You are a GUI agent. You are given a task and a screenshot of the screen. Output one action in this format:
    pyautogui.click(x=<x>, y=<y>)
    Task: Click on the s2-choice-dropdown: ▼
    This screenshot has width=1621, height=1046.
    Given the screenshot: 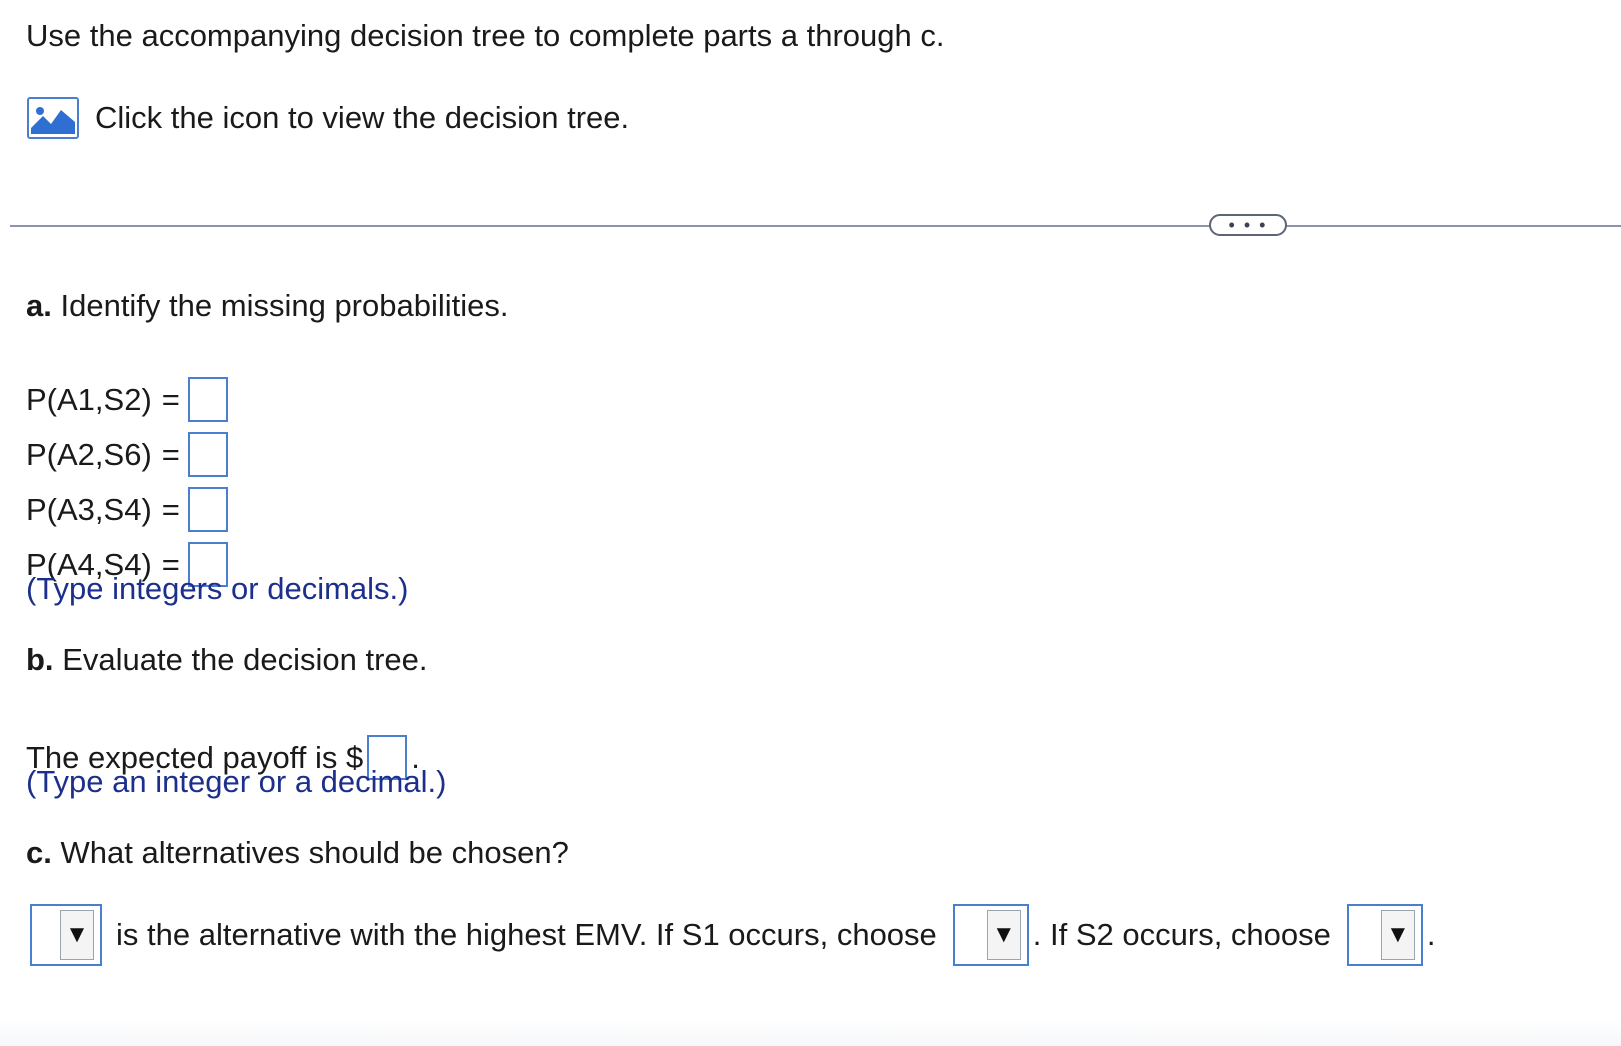 What is the action you would take?
    pyautogui.click(x=1384, y=935)
    